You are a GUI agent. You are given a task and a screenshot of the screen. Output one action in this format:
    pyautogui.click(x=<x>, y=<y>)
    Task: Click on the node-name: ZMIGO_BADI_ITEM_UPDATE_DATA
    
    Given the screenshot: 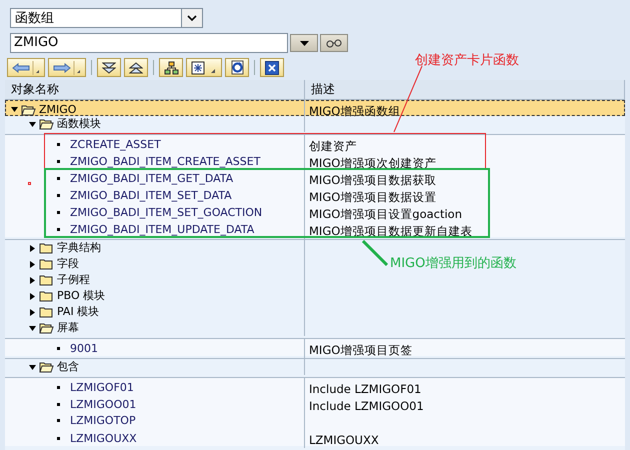 What is the action you would take?
    pyautogui.click(x=162, y=230)
    